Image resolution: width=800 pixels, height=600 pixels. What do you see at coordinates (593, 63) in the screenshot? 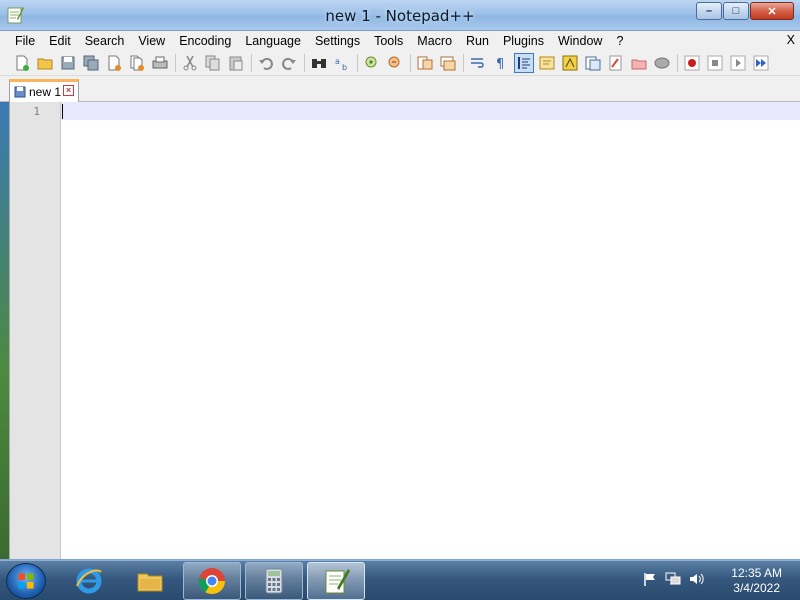
I see `function-list-icon` at bounding box center [593, 63].